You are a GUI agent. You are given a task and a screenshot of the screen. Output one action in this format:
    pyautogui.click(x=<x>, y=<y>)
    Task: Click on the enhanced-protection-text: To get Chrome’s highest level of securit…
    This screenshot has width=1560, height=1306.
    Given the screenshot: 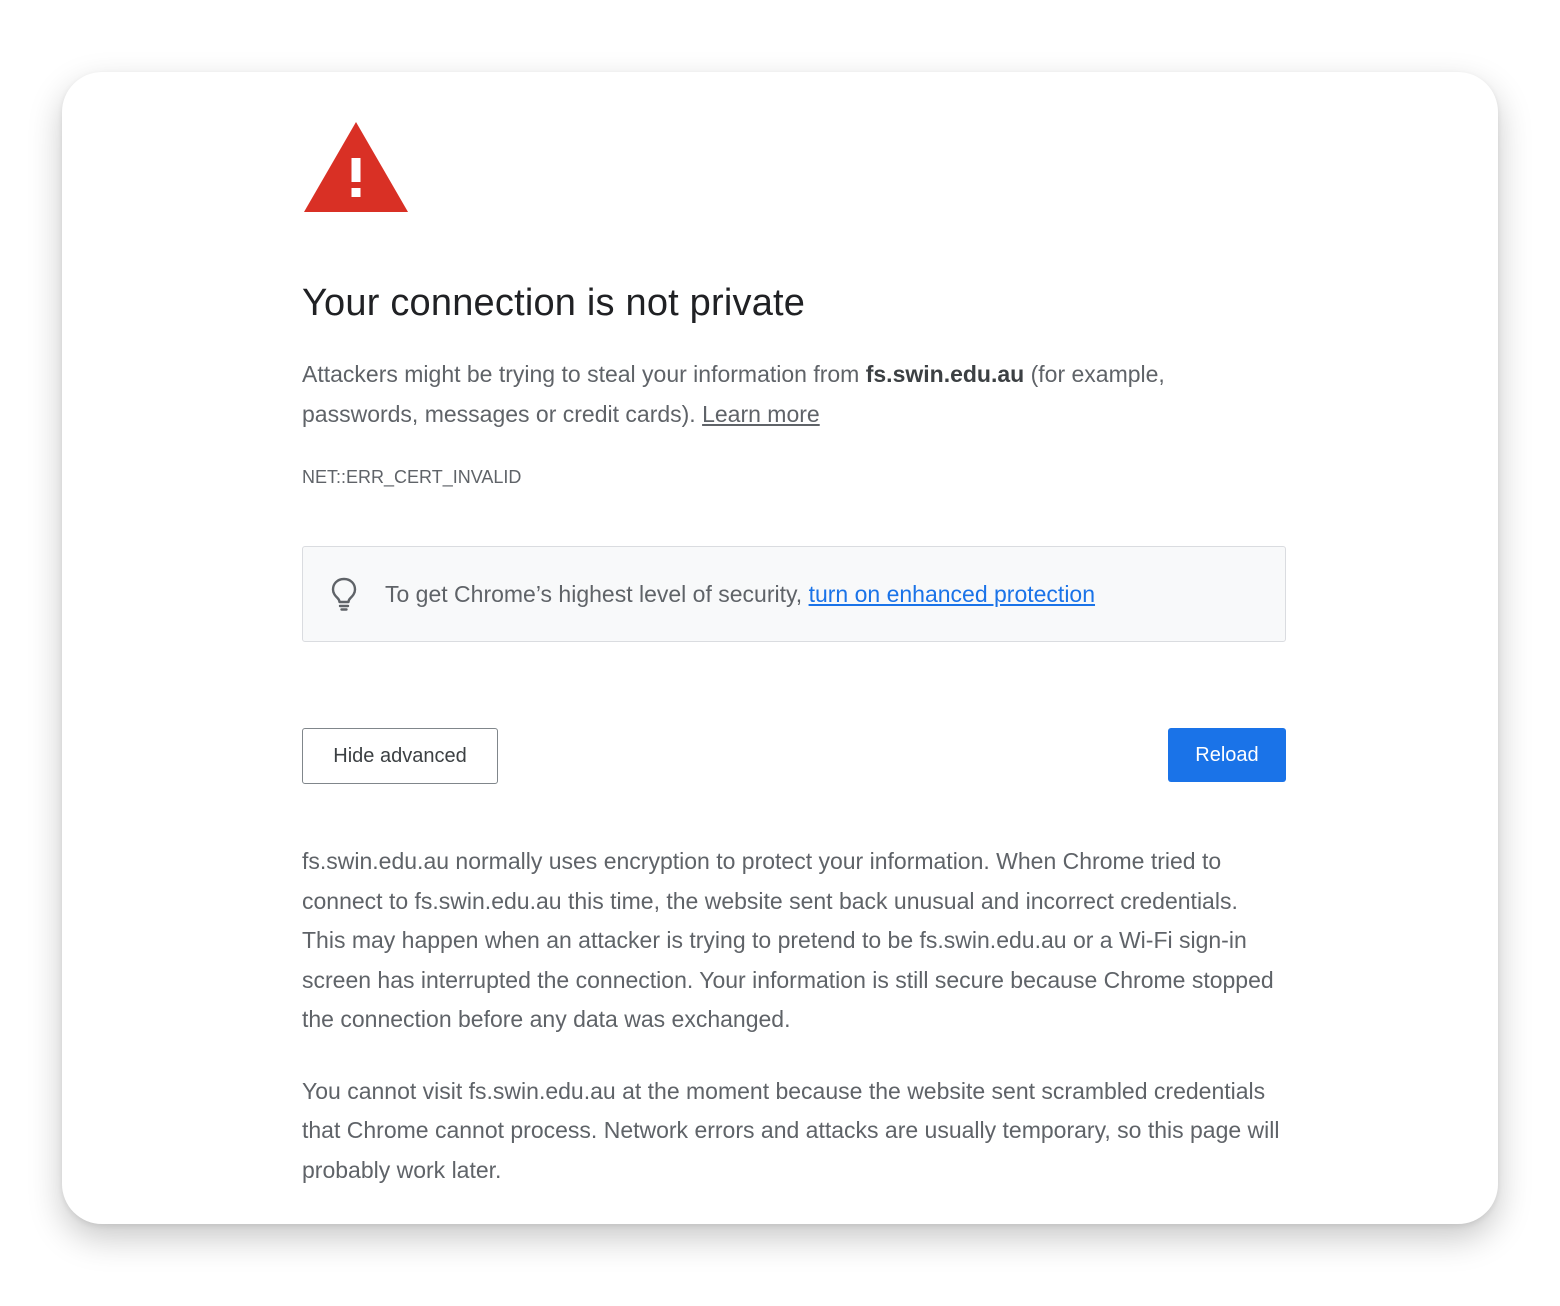 What is the action you would take?
    pyautogui.click(x=740, y=594)
    